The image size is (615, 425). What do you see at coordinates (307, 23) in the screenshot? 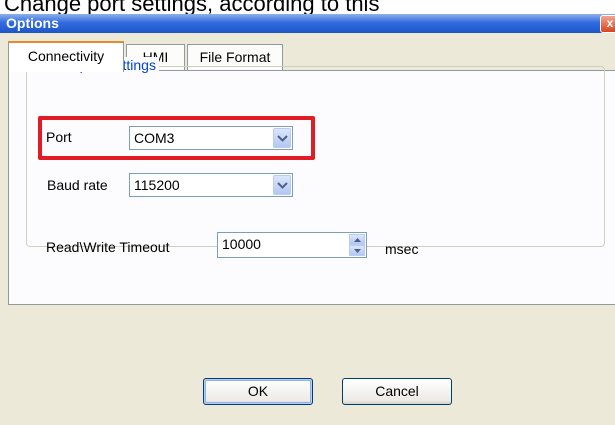
I see `window-titlebar: Options x` at bounding box center [307, 23].